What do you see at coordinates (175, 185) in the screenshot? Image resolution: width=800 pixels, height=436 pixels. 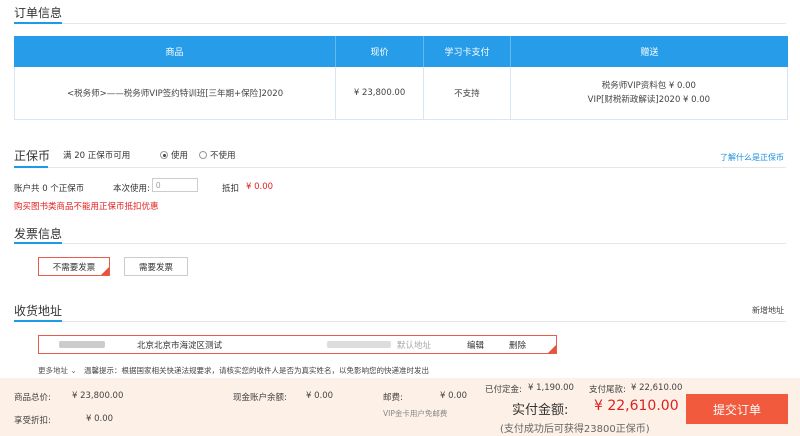 I see `coin-use-input` at bounding box center [175, 185].